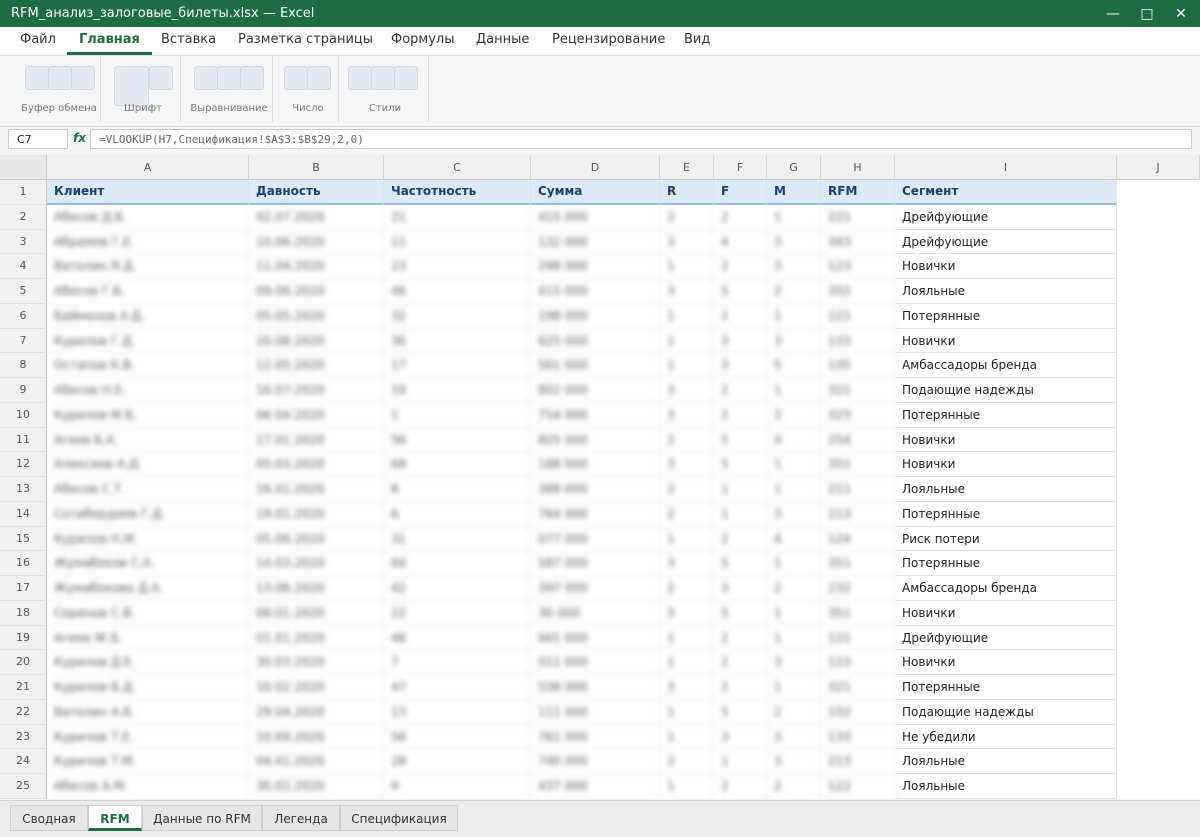 The image size is (1200, 837). What do you see at coordinates (794, 192) in the screenshot?
I see `header-cell: M` at bounding box center [794, 192].